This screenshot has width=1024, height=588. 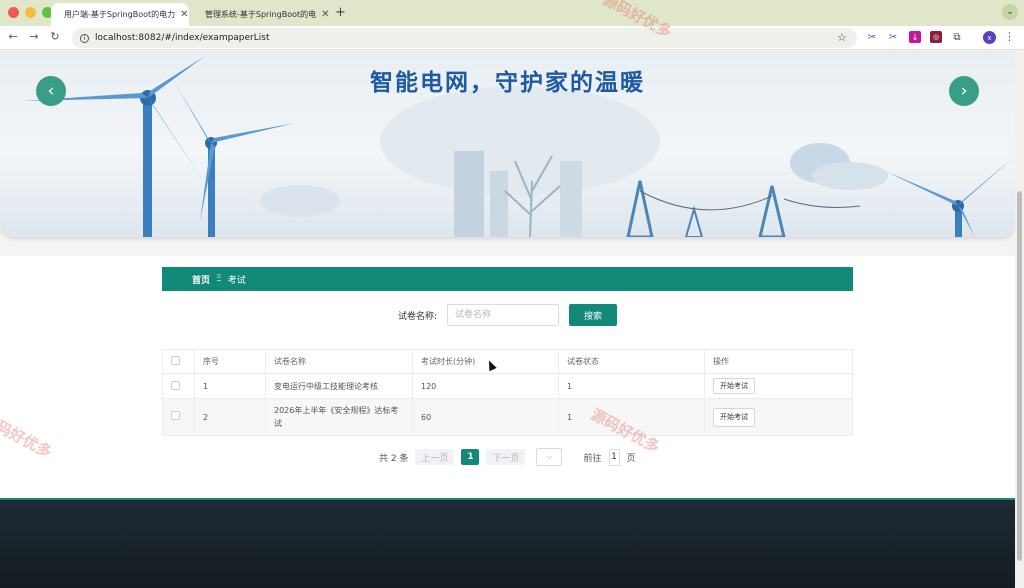 I want to click on paper-name-input, so click(x=503, y=315).